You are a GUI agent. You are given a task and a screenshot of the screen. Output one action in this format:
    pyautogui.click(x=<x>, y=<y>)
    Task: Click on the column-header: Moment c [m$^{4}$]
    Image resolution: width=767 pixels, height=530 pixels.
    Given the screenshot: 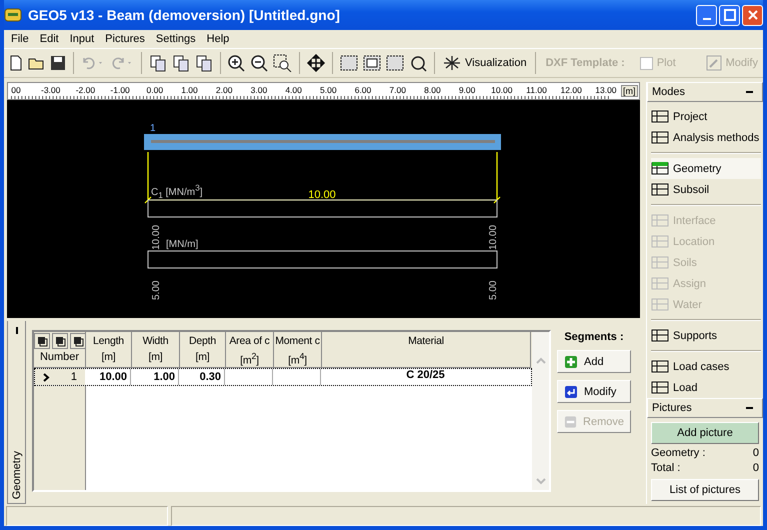 What is the action you would take?
    pyautogui.click(x=298, y=350)
    